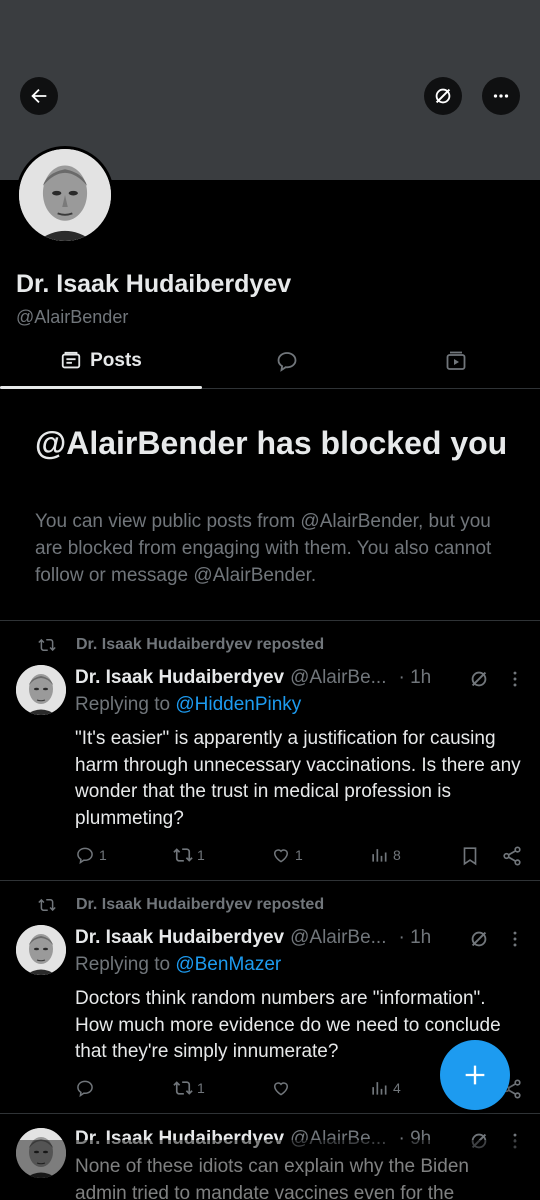 The height and width of the screenshot is (1200, 540). I want to click on replying-to: Replying to @HiddenPinky, so click(188, 705).